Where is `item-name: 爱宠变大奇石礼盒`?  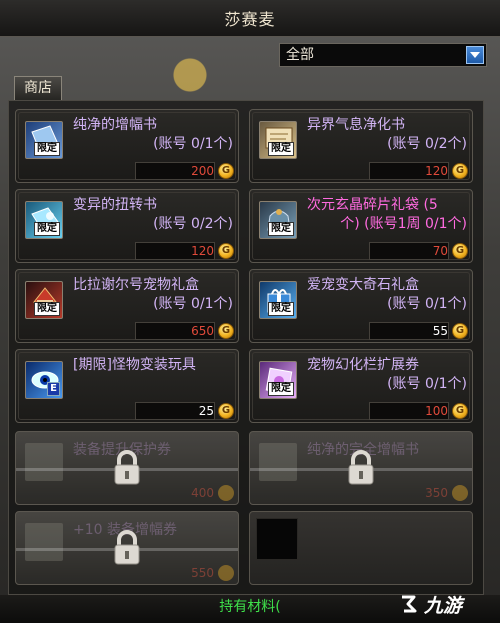 item-name: 爱宠变大奇石礼盒 is located at coordinates (363, 285).